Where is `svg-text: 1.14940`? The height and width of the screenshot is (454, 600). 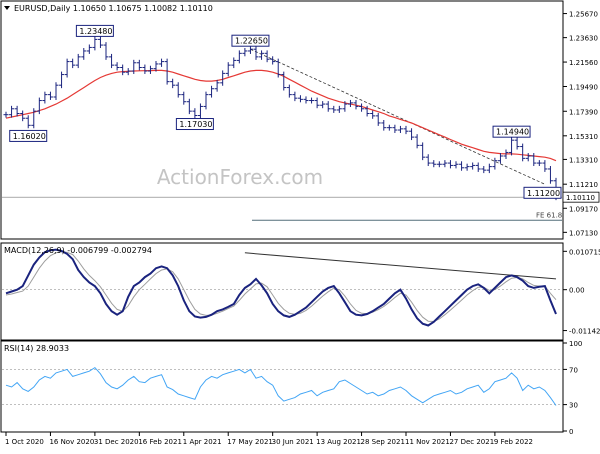 svg-text: 1.14940 is located at coordinates (512, 132).